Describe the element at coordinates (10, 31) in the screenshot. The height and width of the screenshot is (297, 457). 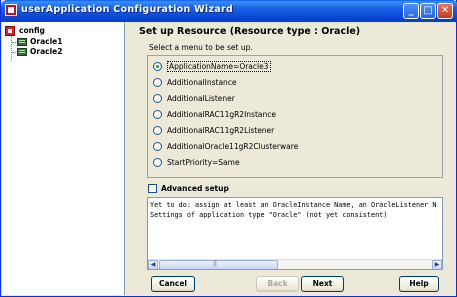
I see `config-icon` at that location.